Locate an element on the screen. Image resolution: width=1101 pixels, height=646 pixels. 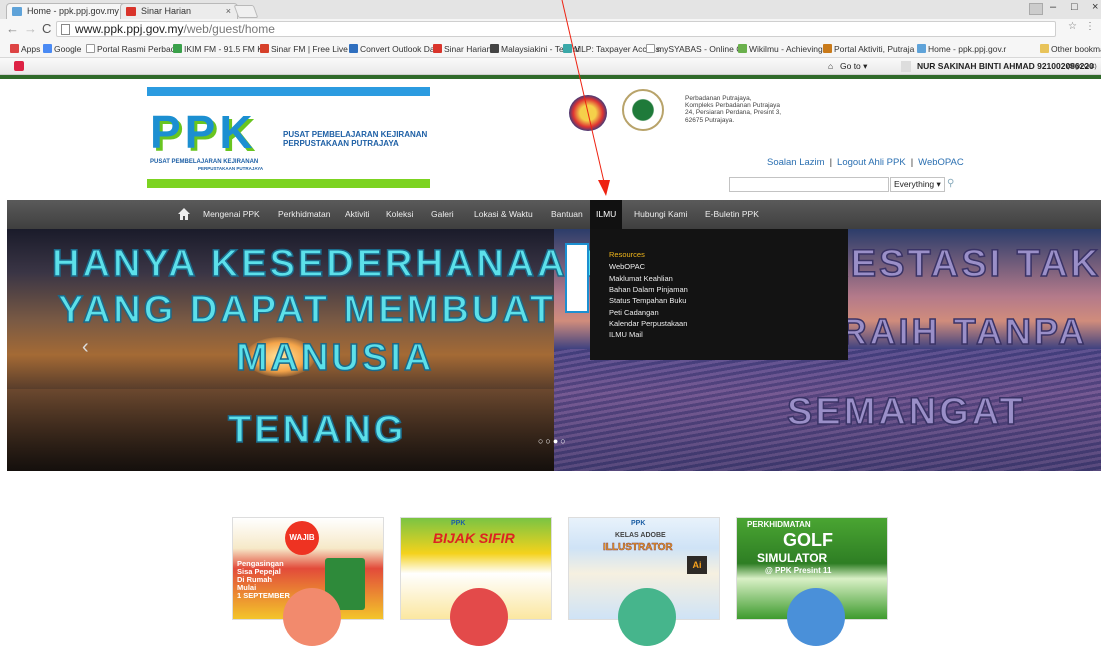
tab-sinar-harian: Sinar Harian × is located at coordinates (179, 11).